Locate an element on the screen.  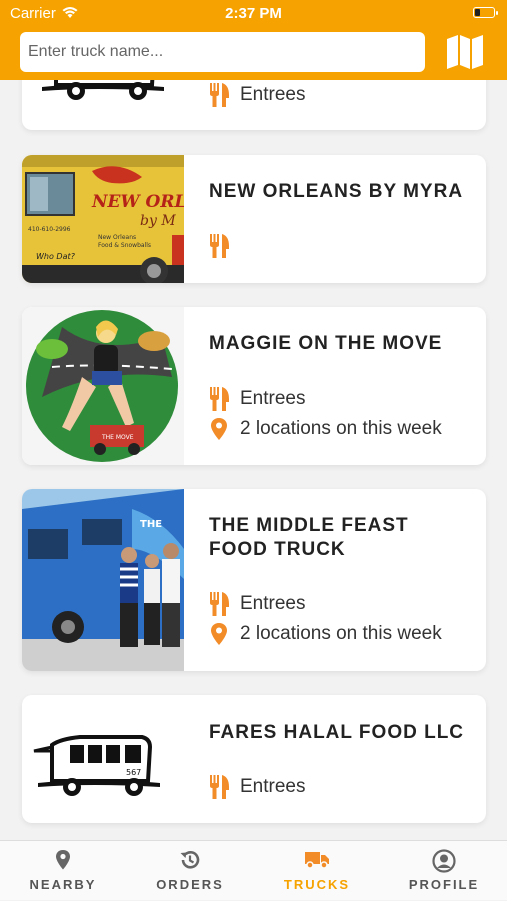
truck-name: MAGGIE ON THE MOVE is located at coordinates (326, 343).